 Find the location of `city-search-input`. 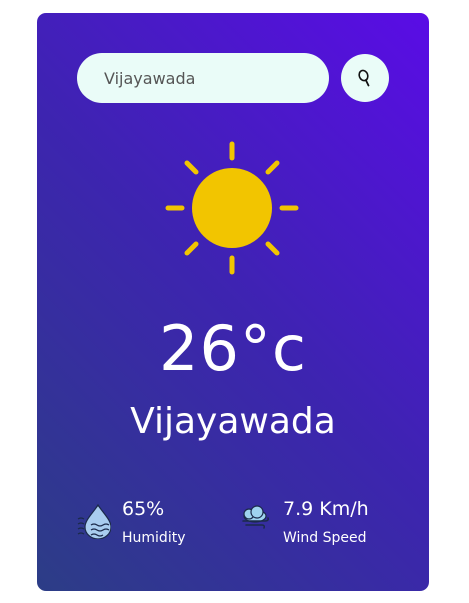

city-search-input is located at coordinates (203, 78).